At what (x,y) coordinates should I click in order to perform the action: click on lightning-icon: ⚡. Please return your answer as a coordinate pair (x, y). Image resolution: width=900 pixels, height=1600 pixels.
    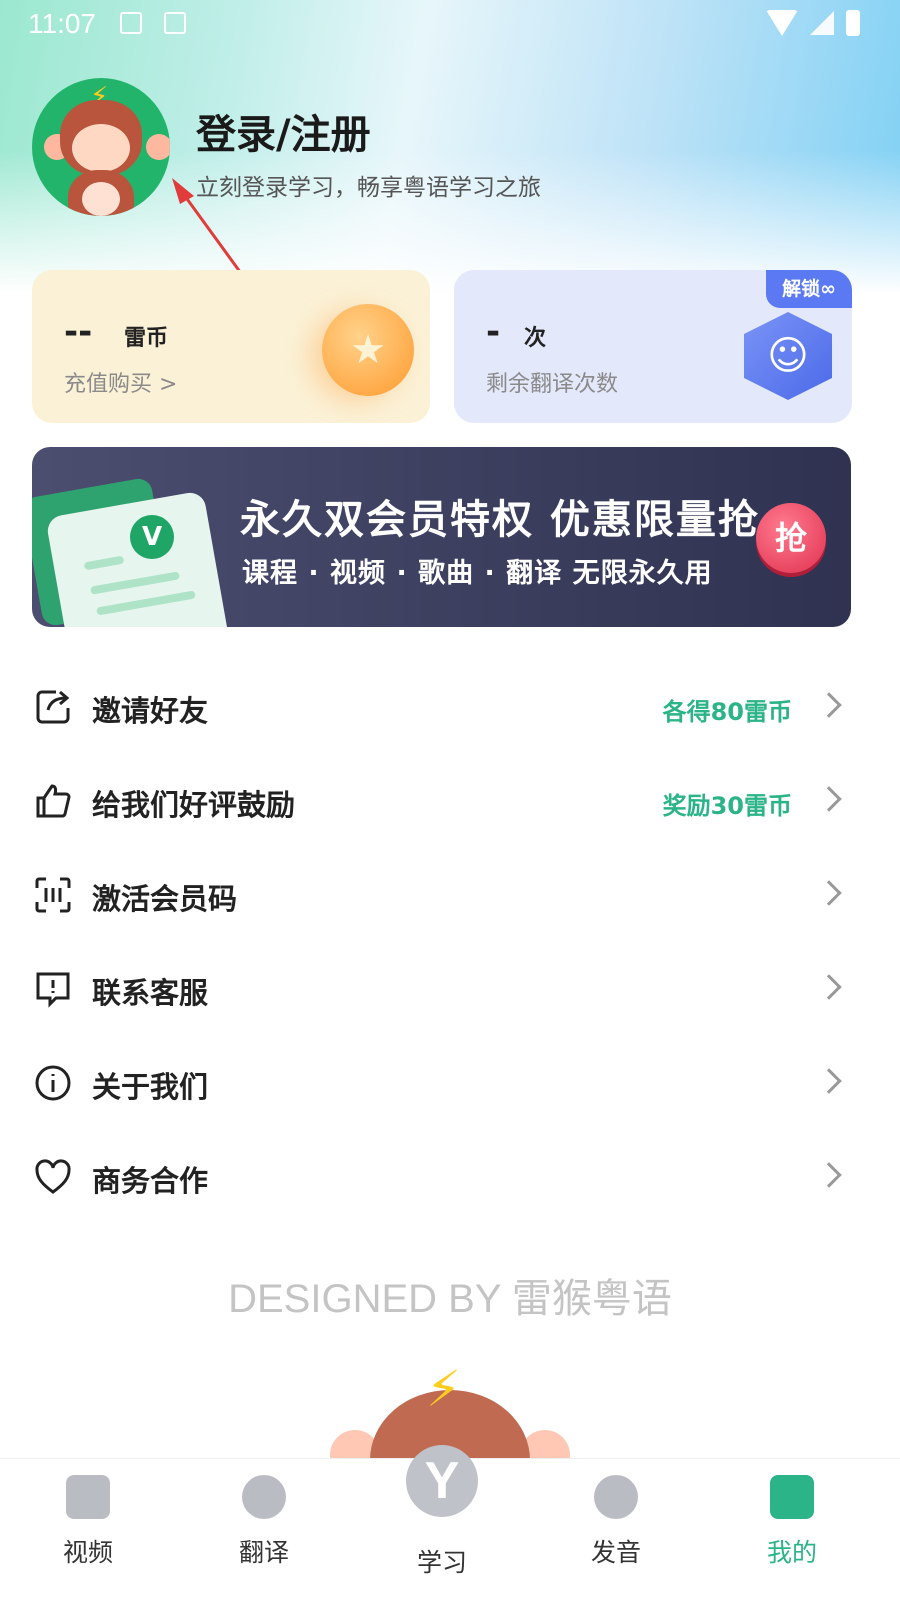
    Looking at the image, I should click on (444, 1389).